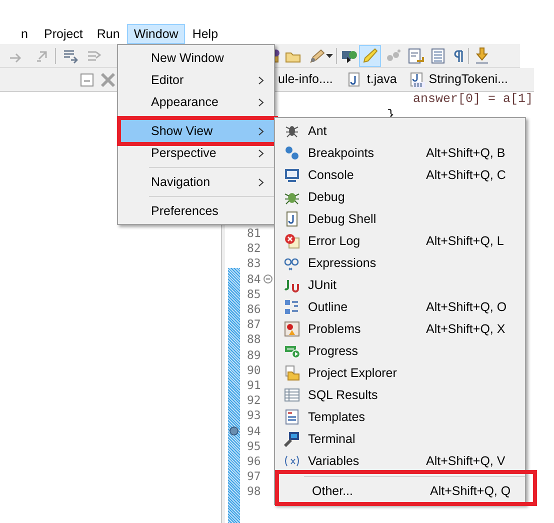  What do you see at coordinates (400, 395) in the screenshot?
I see `menu-item: SQL Results` at bounding box center [400, 395].